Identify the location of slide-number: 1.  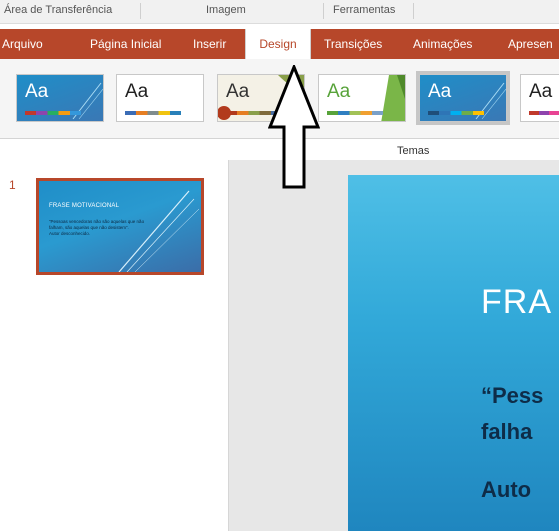
(12, 185).